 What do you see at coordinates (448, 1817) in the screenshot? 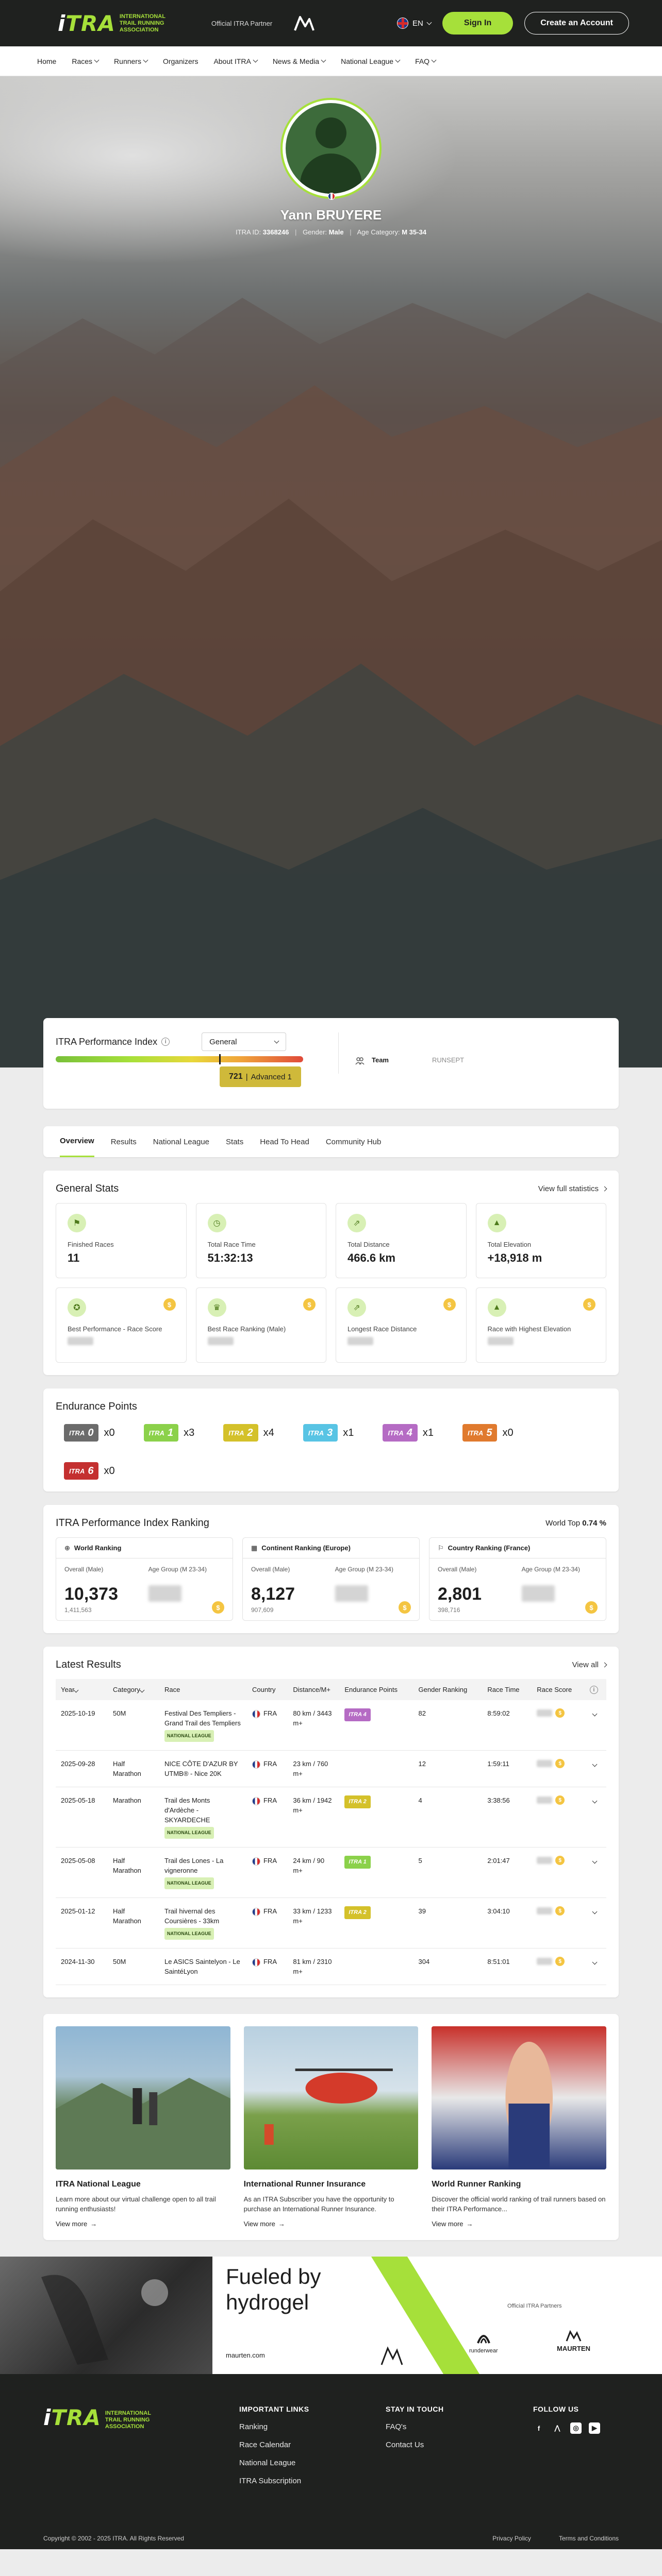
I see `cell-gender-ranking: 4` at bounding box center [448, 1817].